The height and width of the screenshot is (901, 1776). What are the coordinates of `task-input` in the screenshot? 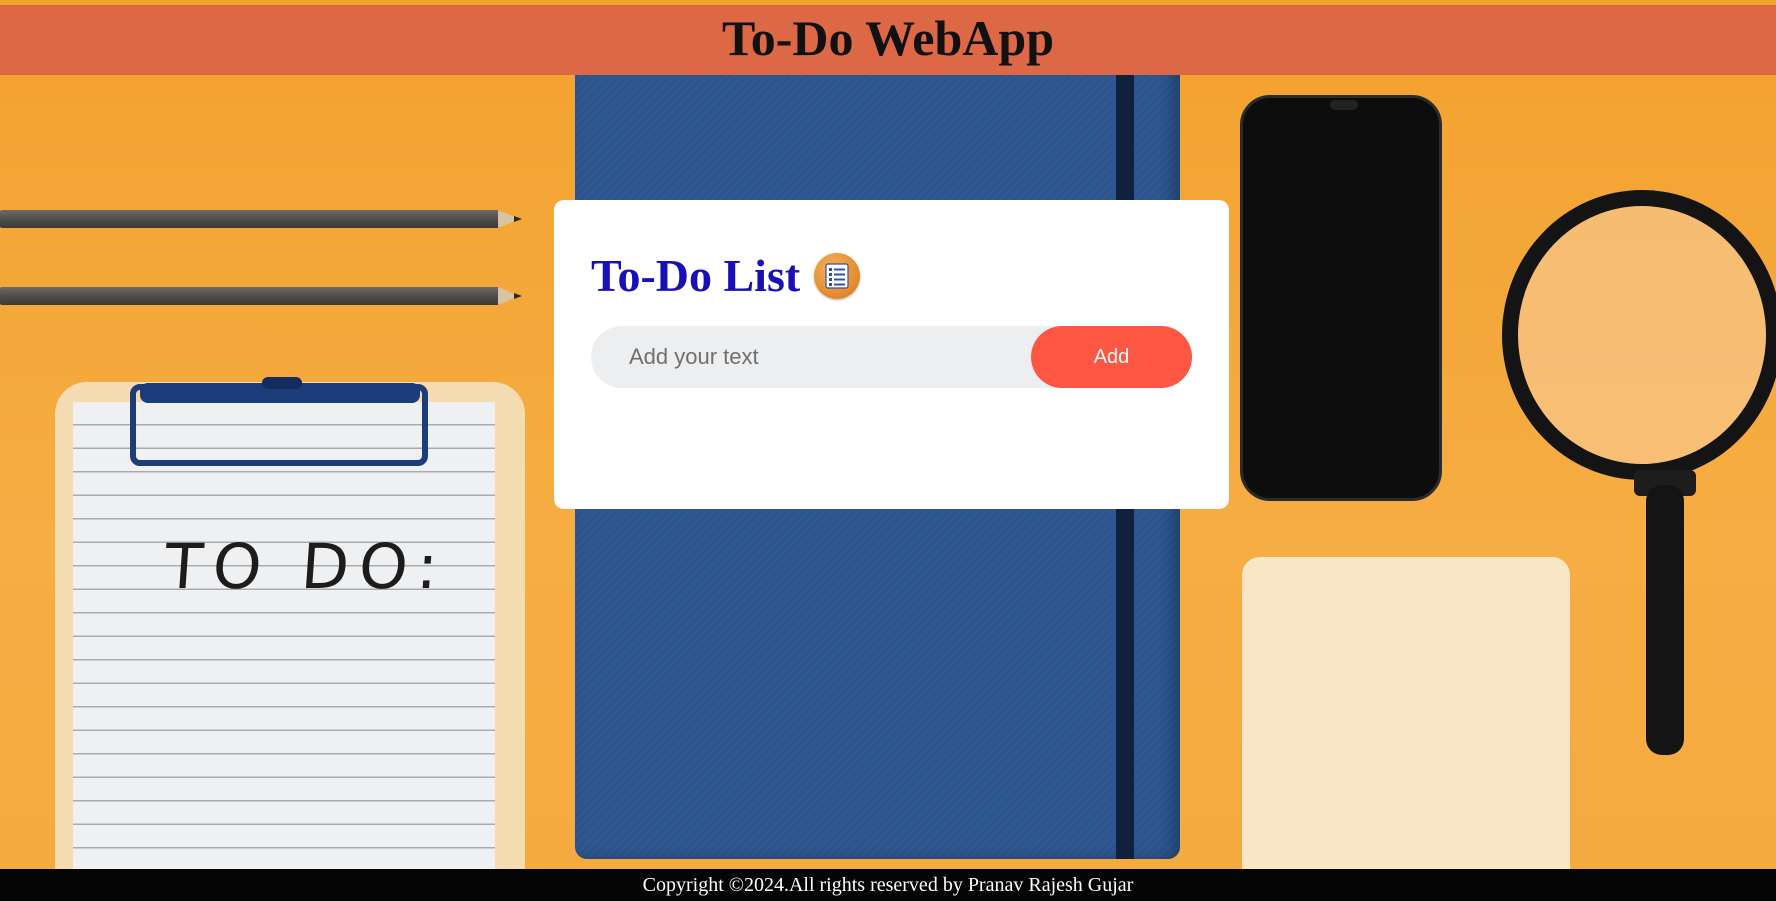 It's located at (826, 357).